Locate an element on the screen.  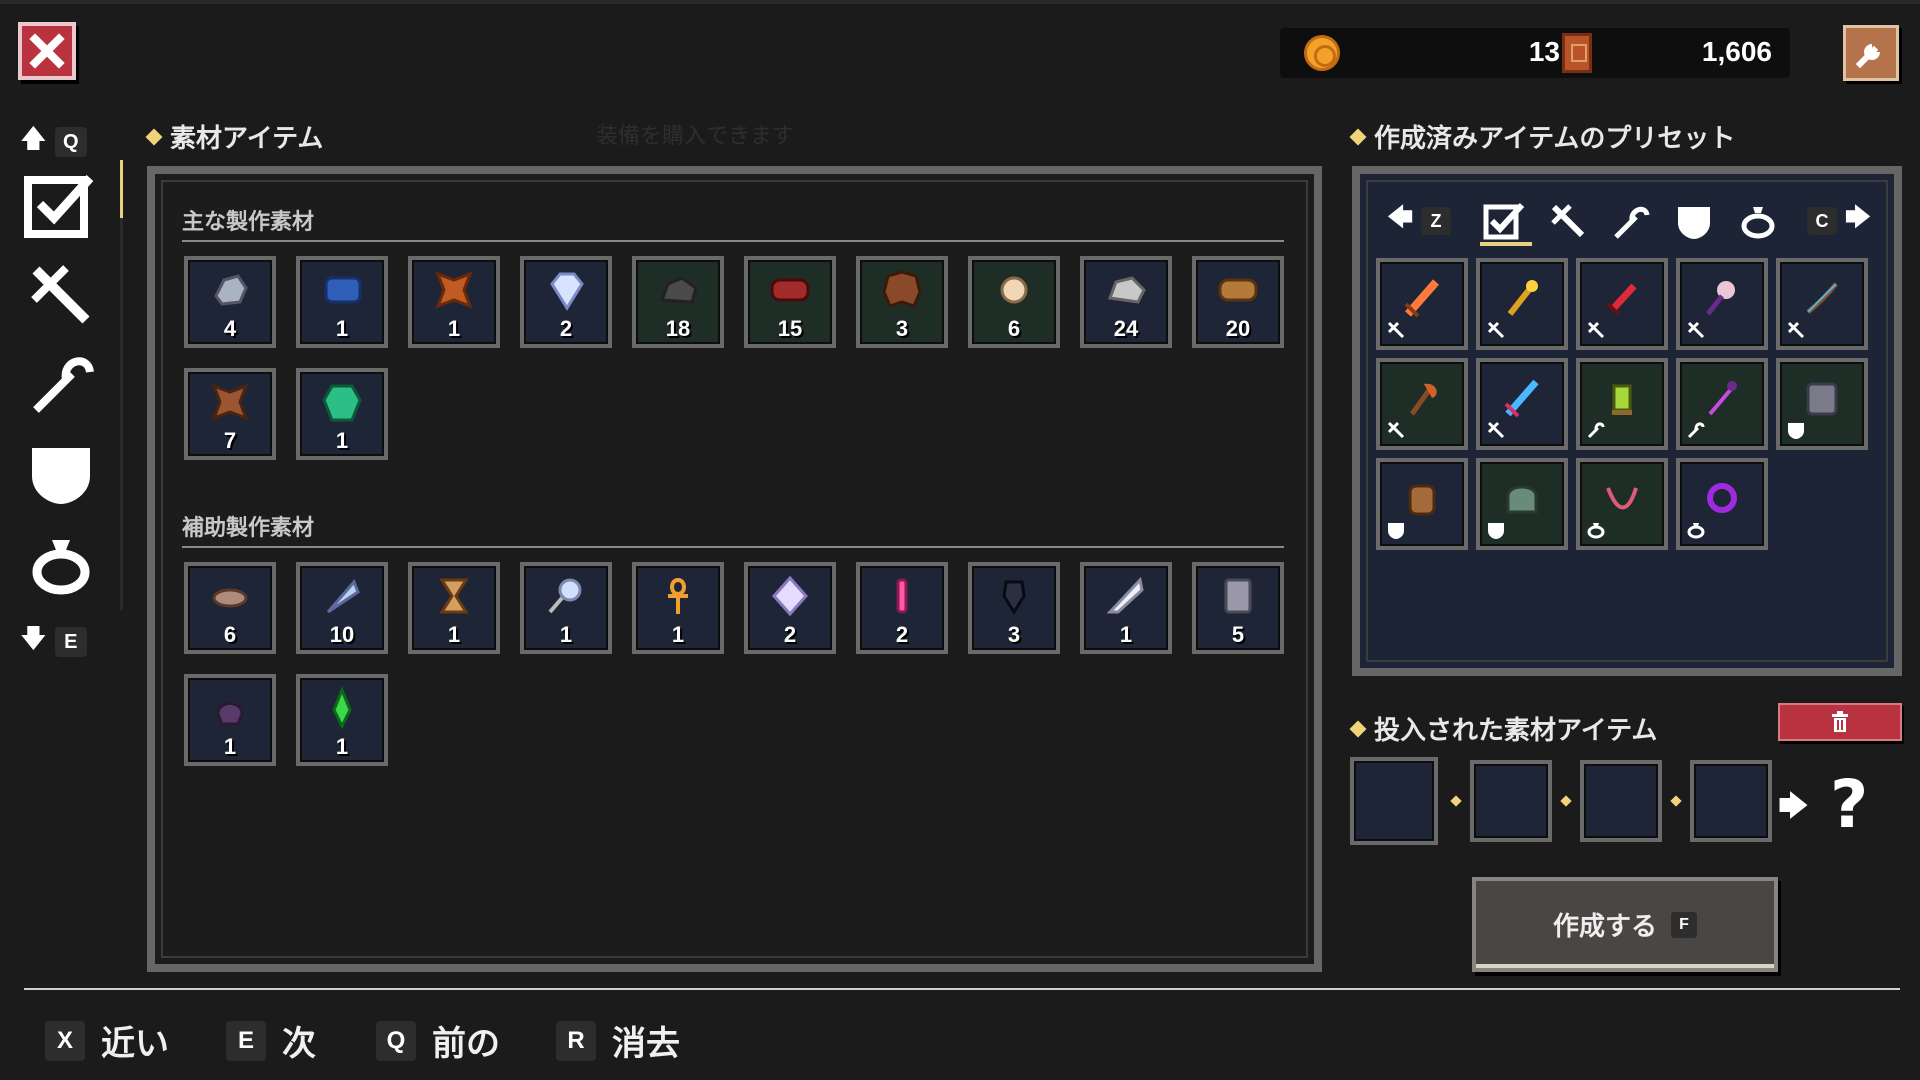
craft-button: 作成する F is located at coordinates (1625, 924).